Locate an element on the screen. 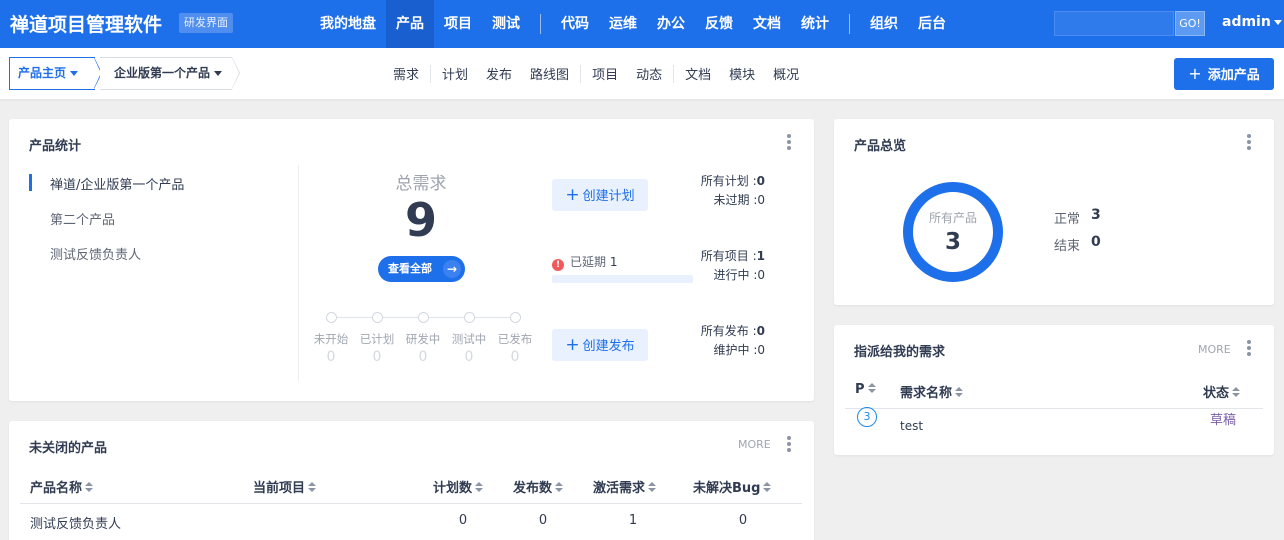  nav-code: 代码 is located at coordinates (575, 24).